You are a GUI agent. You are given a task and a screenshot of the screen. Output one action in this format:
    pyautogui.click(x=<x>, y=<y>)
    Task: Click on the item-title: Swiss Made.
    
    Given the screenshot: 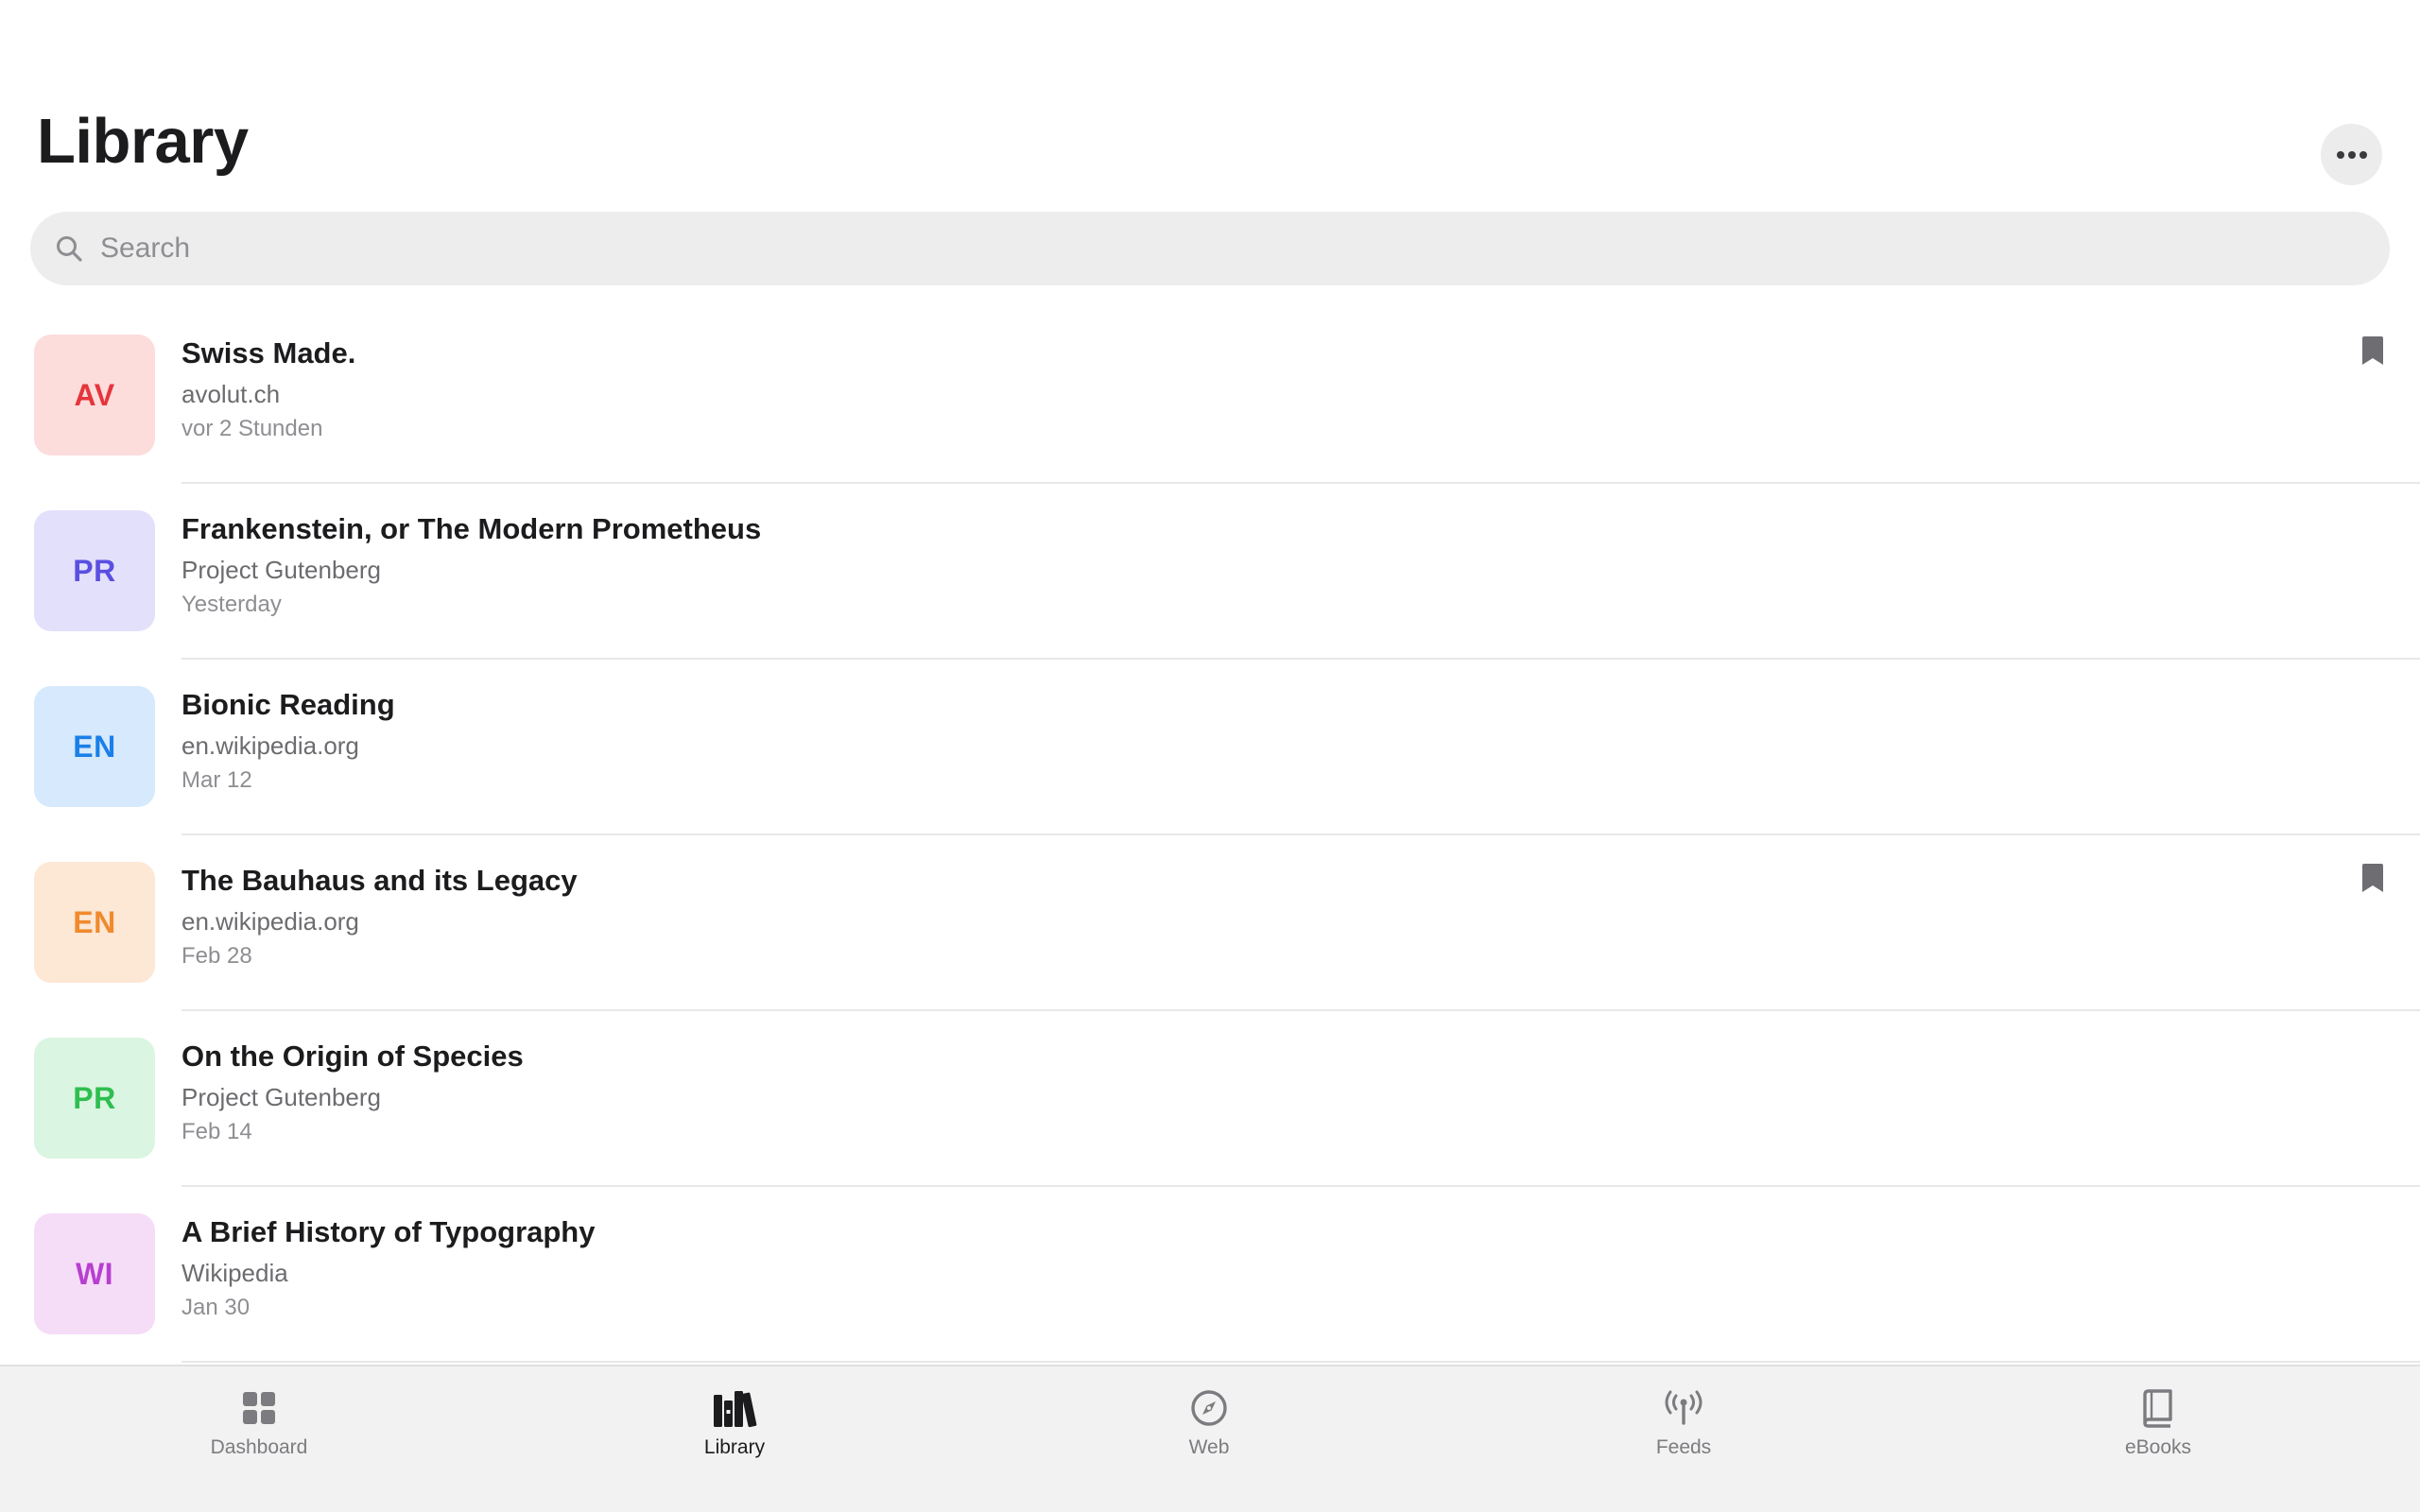 What is the action you would take?
    pyautogui.click(x=269, y=352)
    